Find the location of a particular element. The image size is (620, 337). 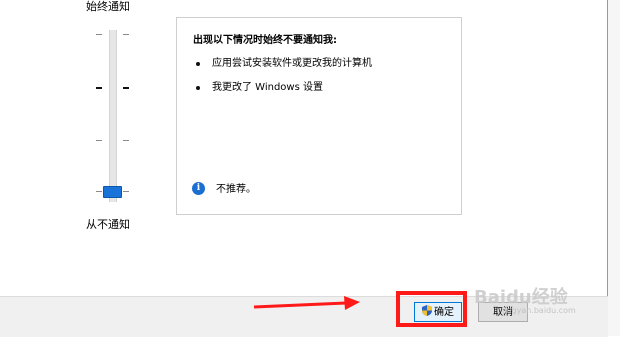

slider-track is located at coordinates (113, 116).